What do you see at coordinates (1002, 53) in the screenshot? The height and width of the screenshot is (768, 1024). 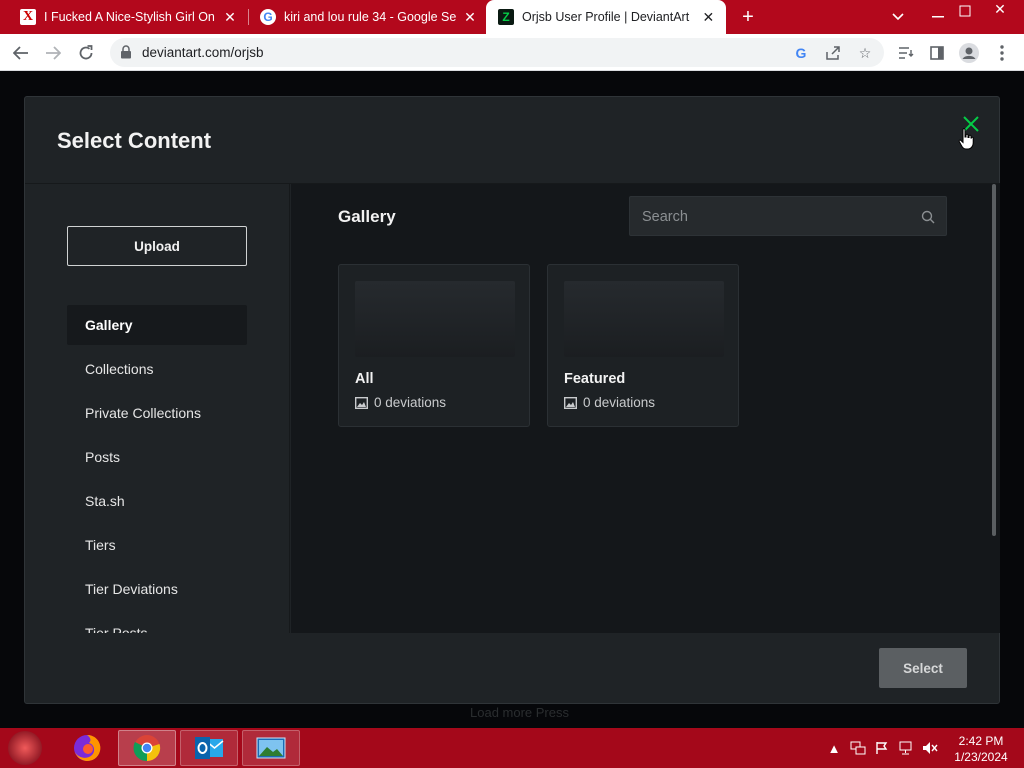 I see `menu-dots-icon` at bounding box center [1002, 53].